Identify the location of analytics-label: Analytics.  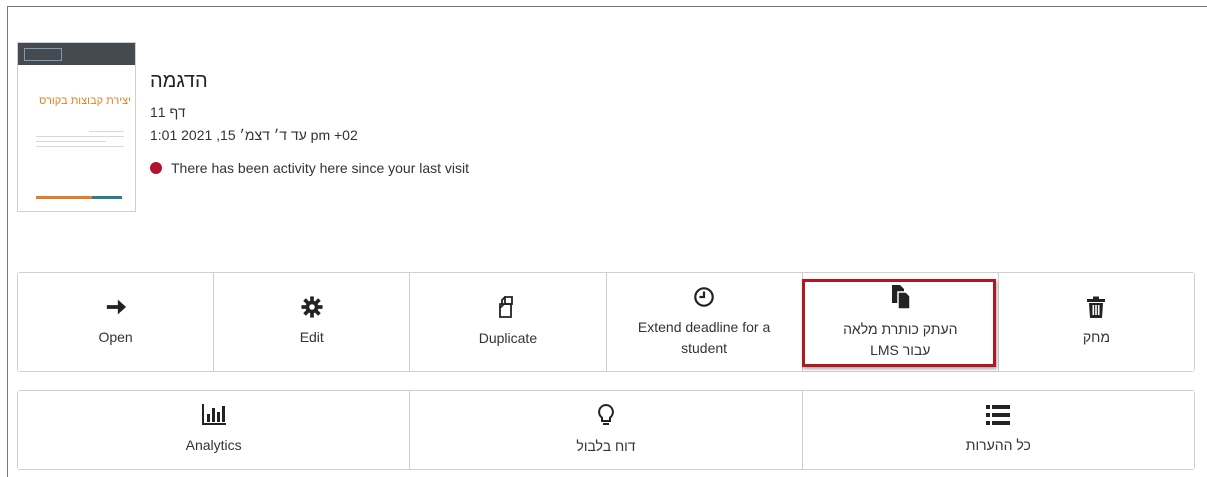
(213, 445).